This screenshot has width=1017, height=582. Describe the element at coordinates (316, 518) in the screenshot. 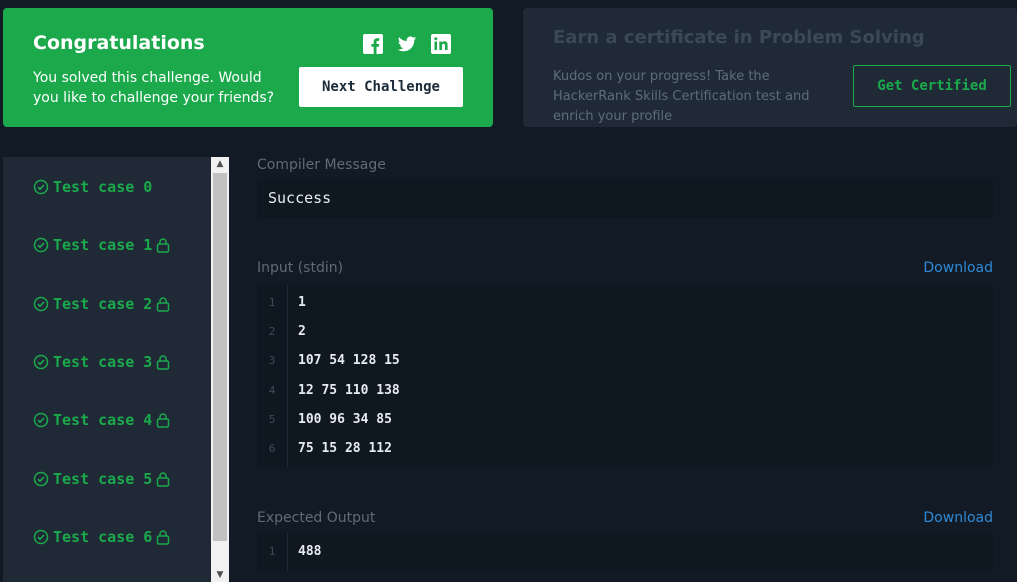

I see `expected-output-label: Expected Output` at that location.